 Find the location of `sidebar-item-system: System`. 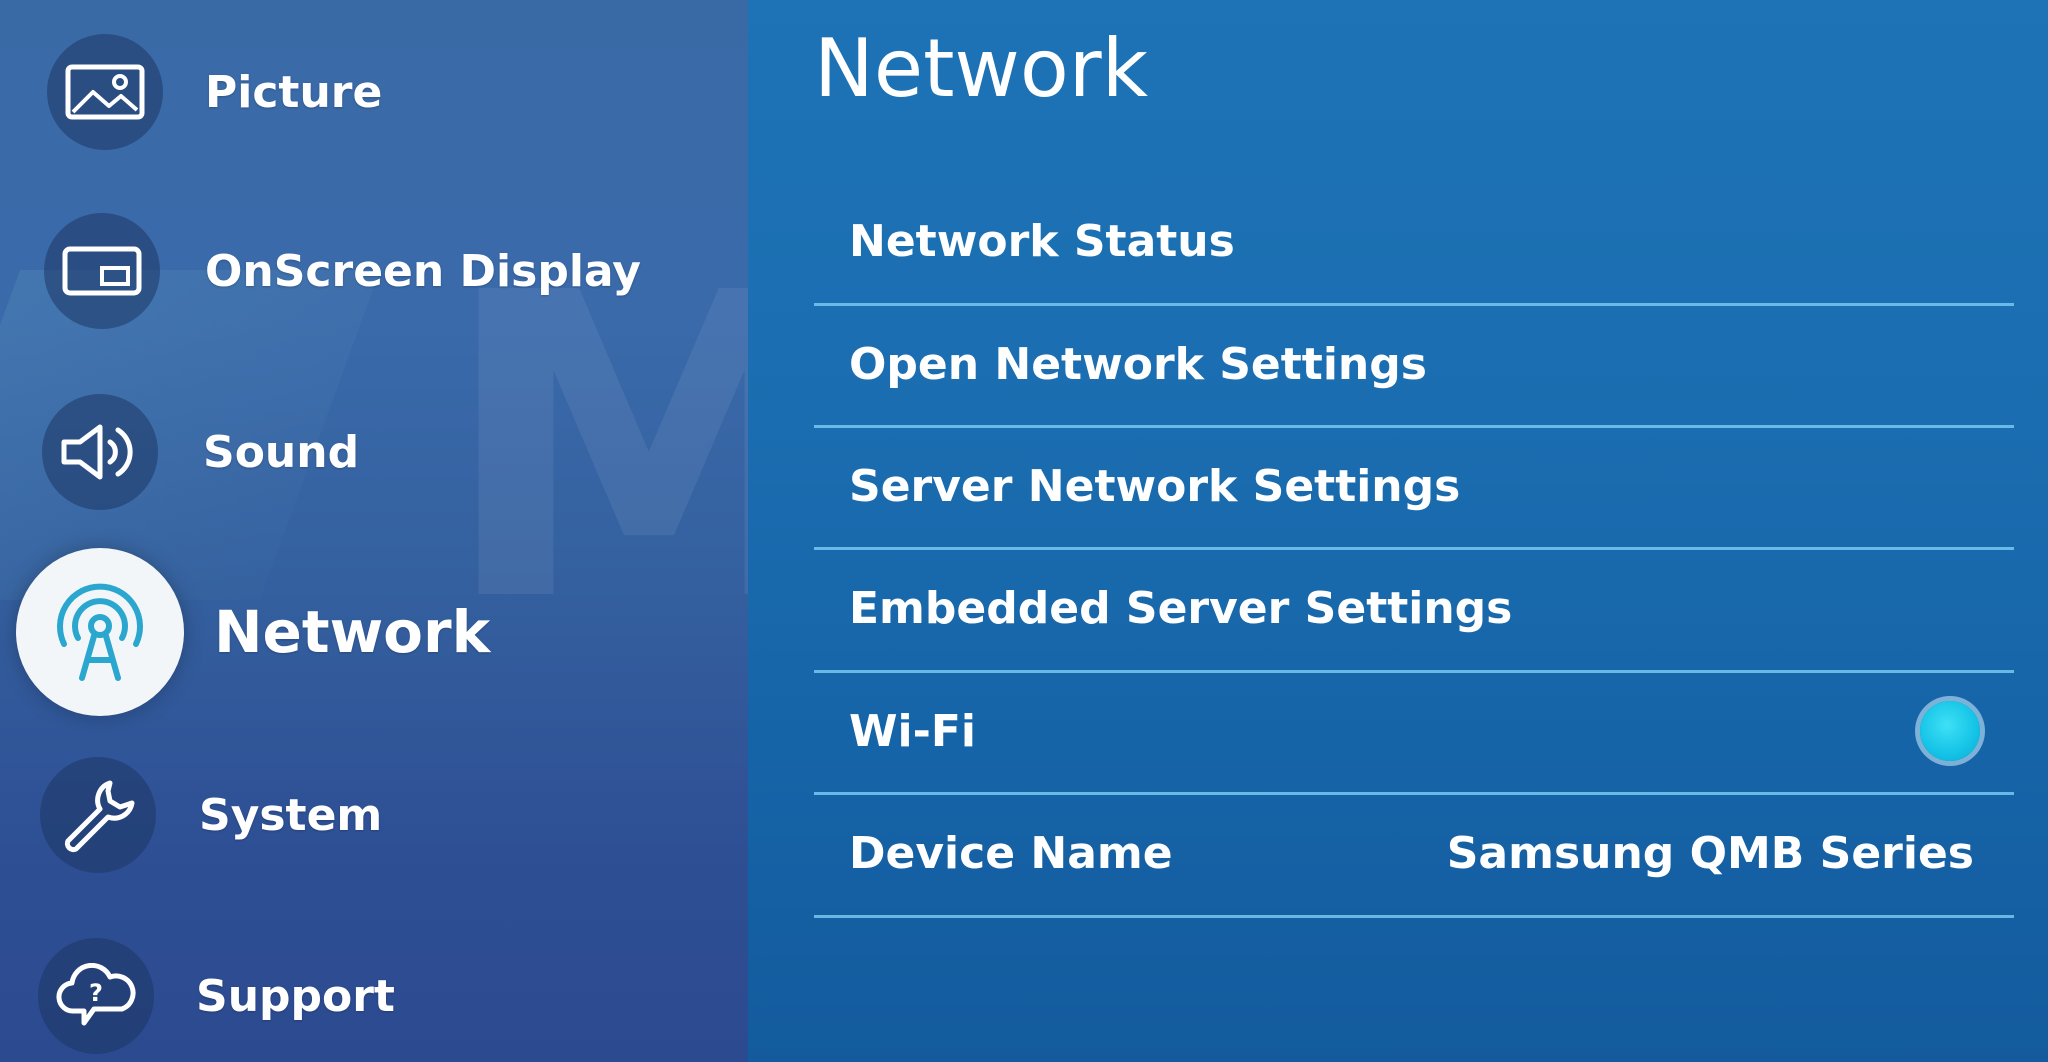

sidebar-item-system: System is located at coordinates (374, 815).